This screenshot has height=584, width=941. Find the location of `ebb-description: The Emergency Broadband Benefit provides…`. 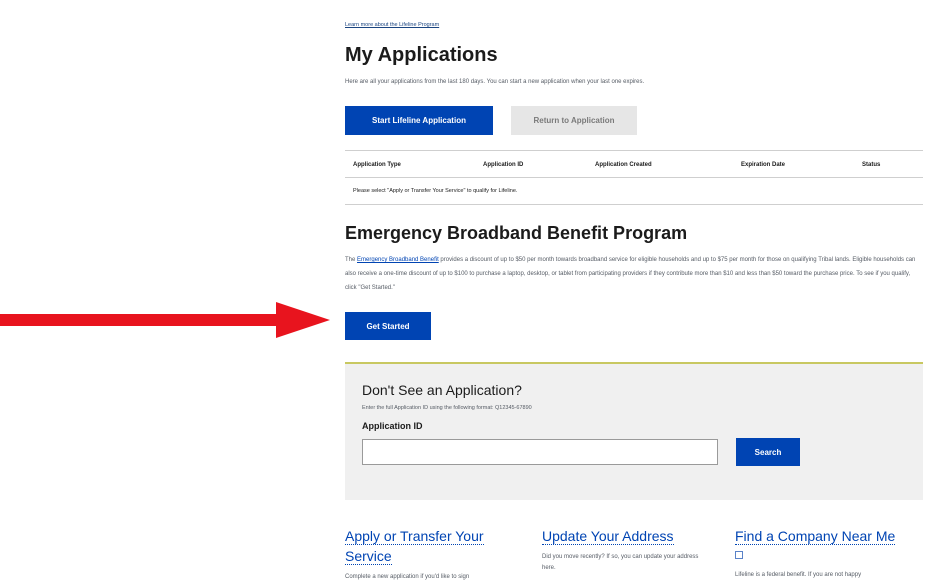

ebb-description: The Emergency Broadband Benefit provides… is located at coordinates (630, 274).